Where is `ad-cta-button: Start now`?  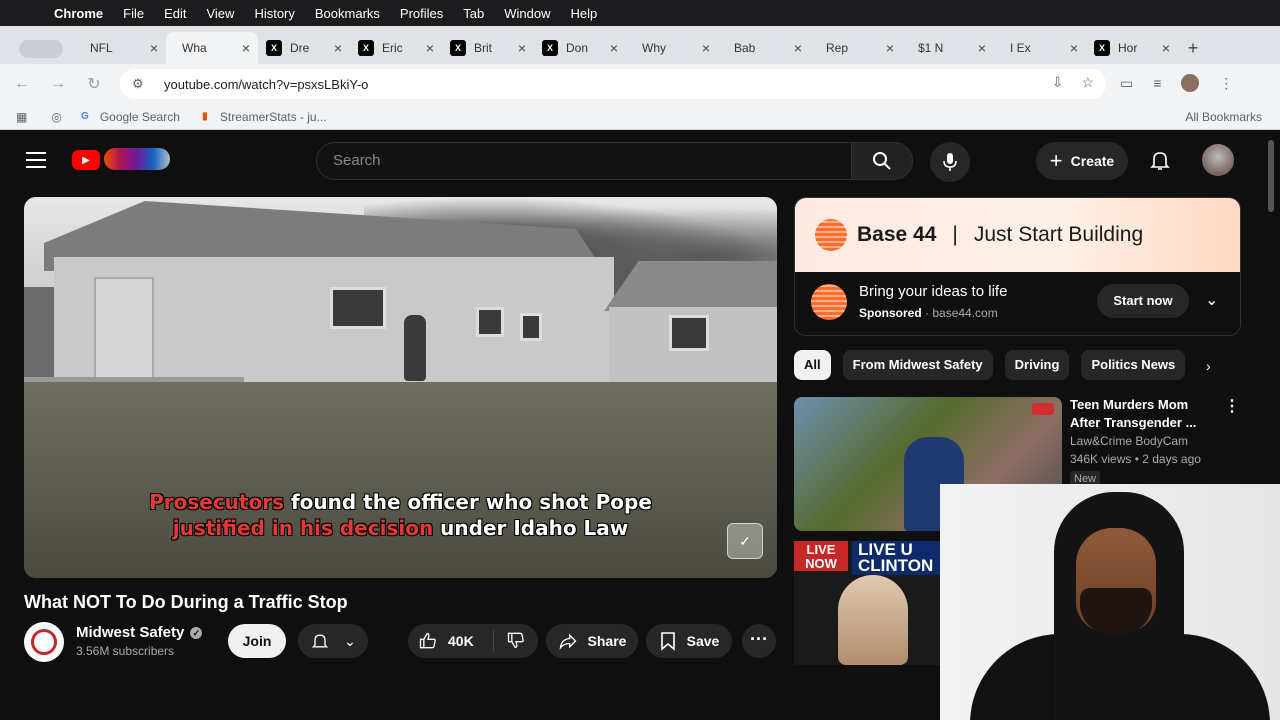 ad-cta-button: Start now is located at coordinates (1143, 301).